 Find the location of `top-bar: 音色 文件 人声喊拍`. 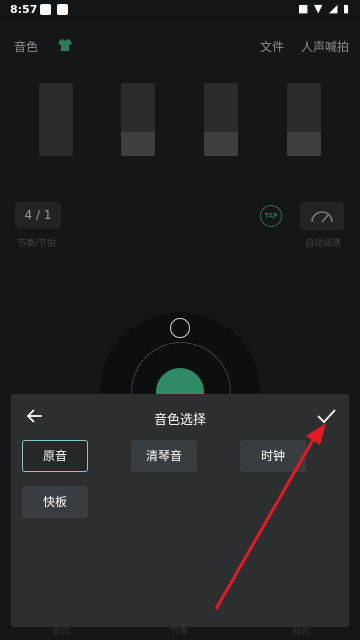

top-bar: 音色 文件 人声喊拍 is located at coordinates (180, 45).